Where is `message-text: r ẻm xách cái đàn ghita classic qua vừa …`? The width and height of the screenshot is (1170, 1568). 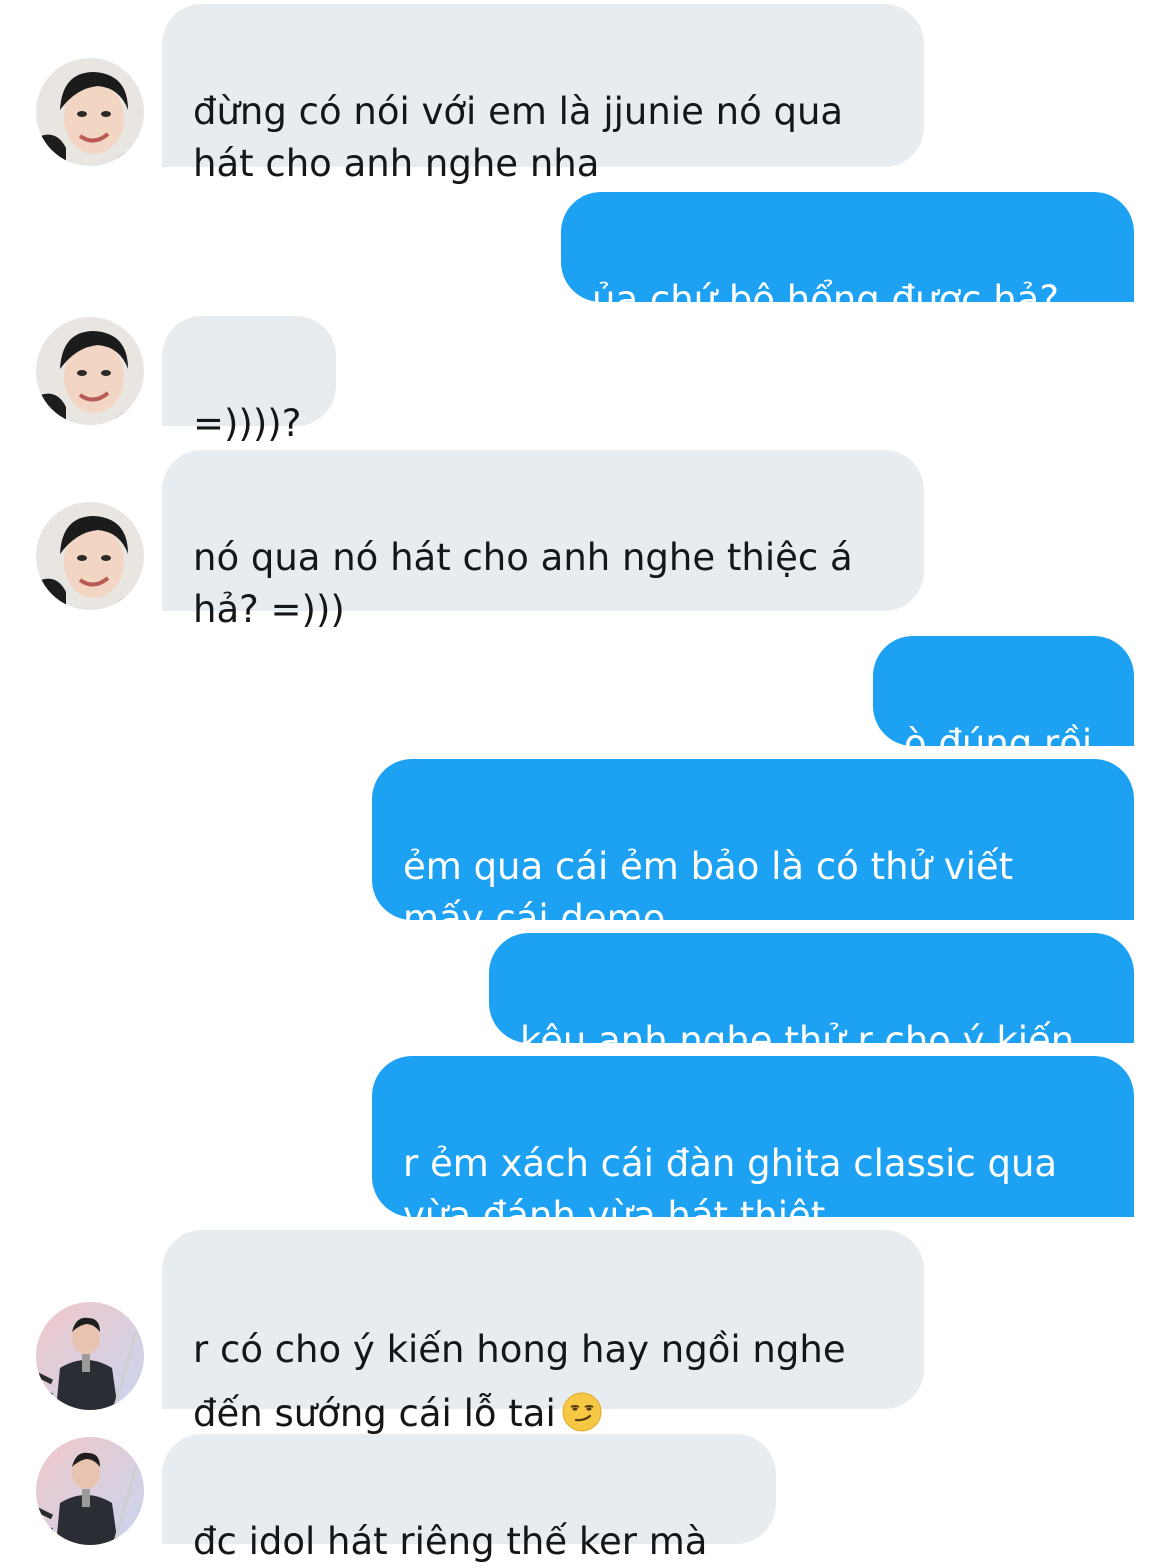 message-text: r ẻm xách cái đàn ghita classic qua vừa … is located at coordinates (730, 1189).